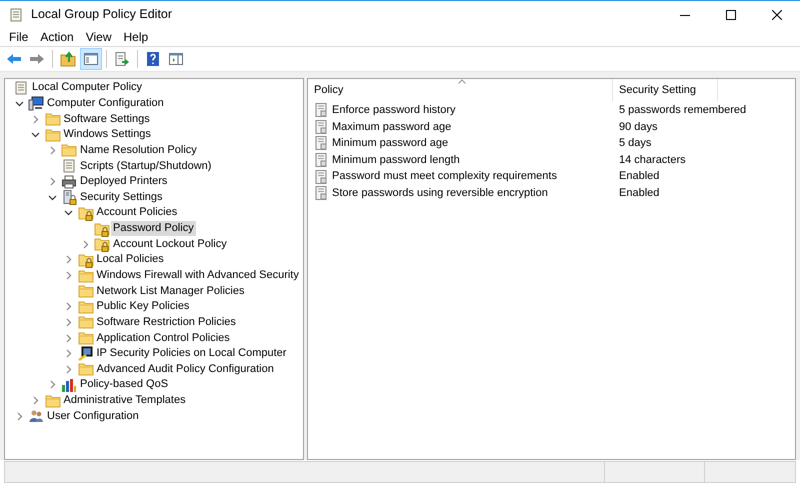 Image resolution: width=800 pixels, height=485 pixels. What do you see at coordinates (18, 37) in the screenshot?
I see `menu-item: File` at bounding box center [18, 37].